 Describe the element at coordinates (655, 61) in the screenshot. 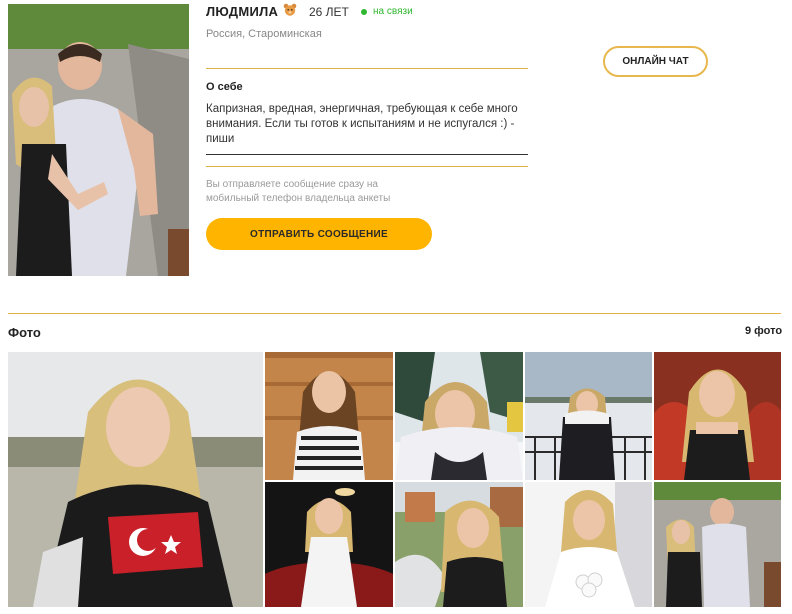

I see `online-chat-button: ОНЛАЙН ЧАТ` at that location.